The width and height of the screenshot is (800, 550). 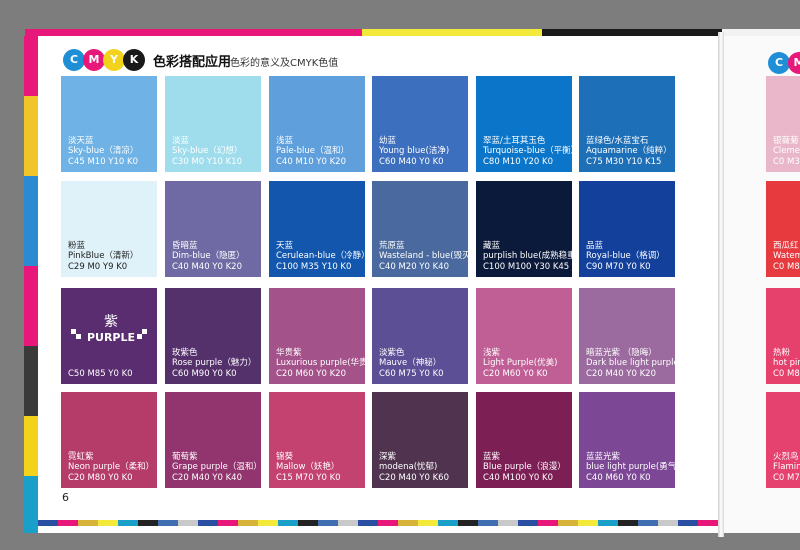 I want to click on swatch-name-en: blue light purple(勇气), so click(x=633, y=467).